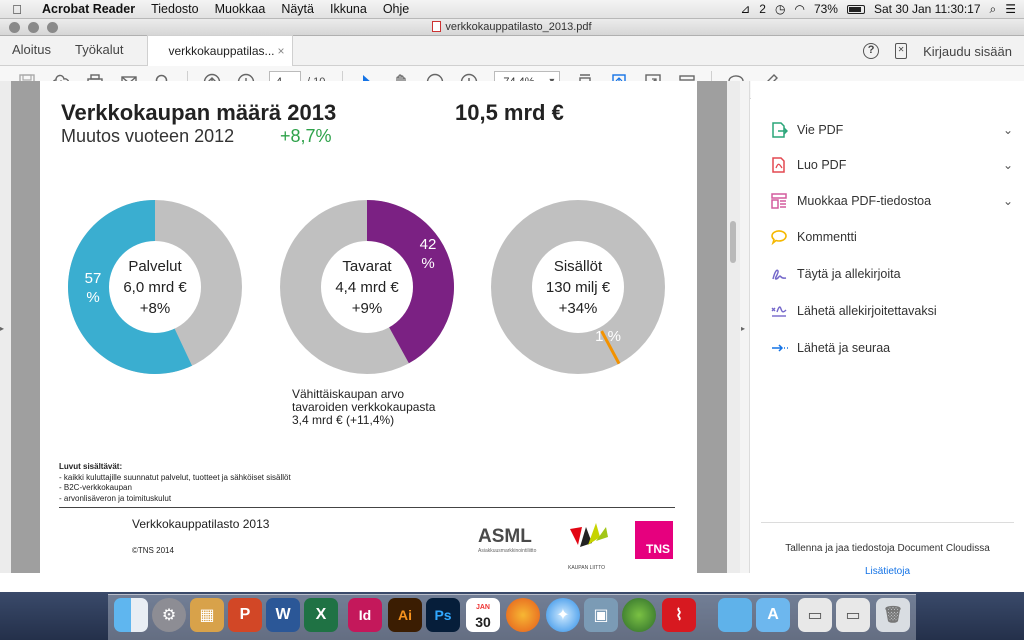 Image resolution: width=1024 pixels, height=640 pixels. Describe the element at coordinates (733, 242) in the screenshot. I see `scrollbar-thumb` at that location.